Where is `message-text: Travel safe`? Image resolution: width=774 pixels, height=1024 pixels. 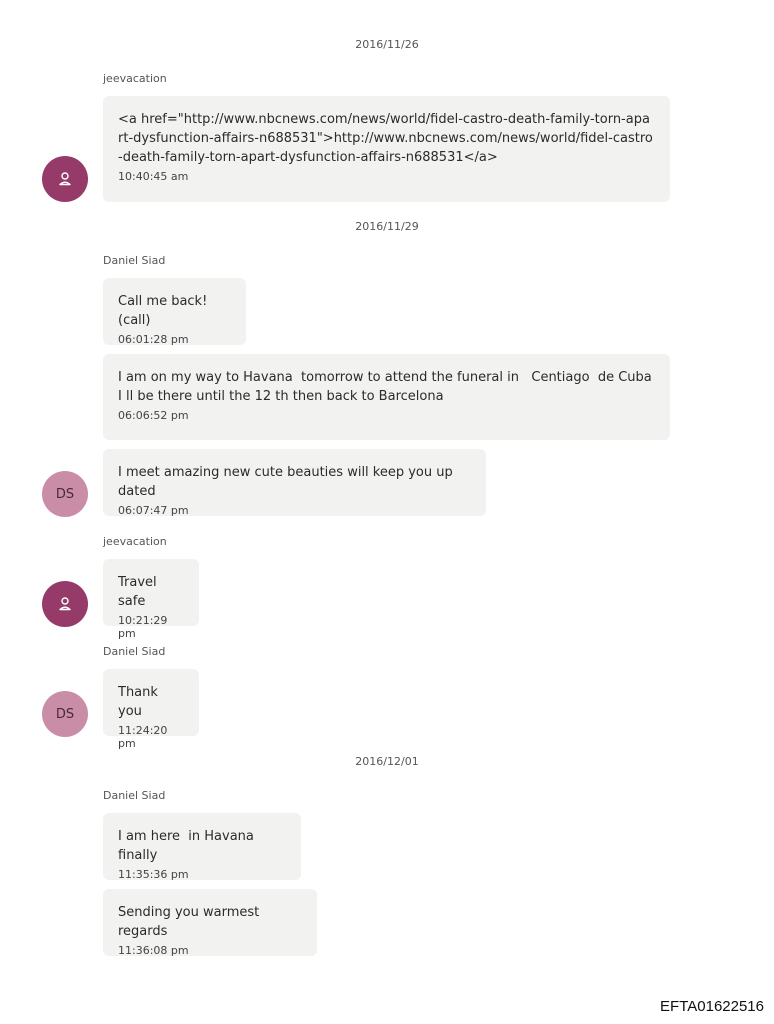 message-text: Travel safe is located at coordinates (139, 592).